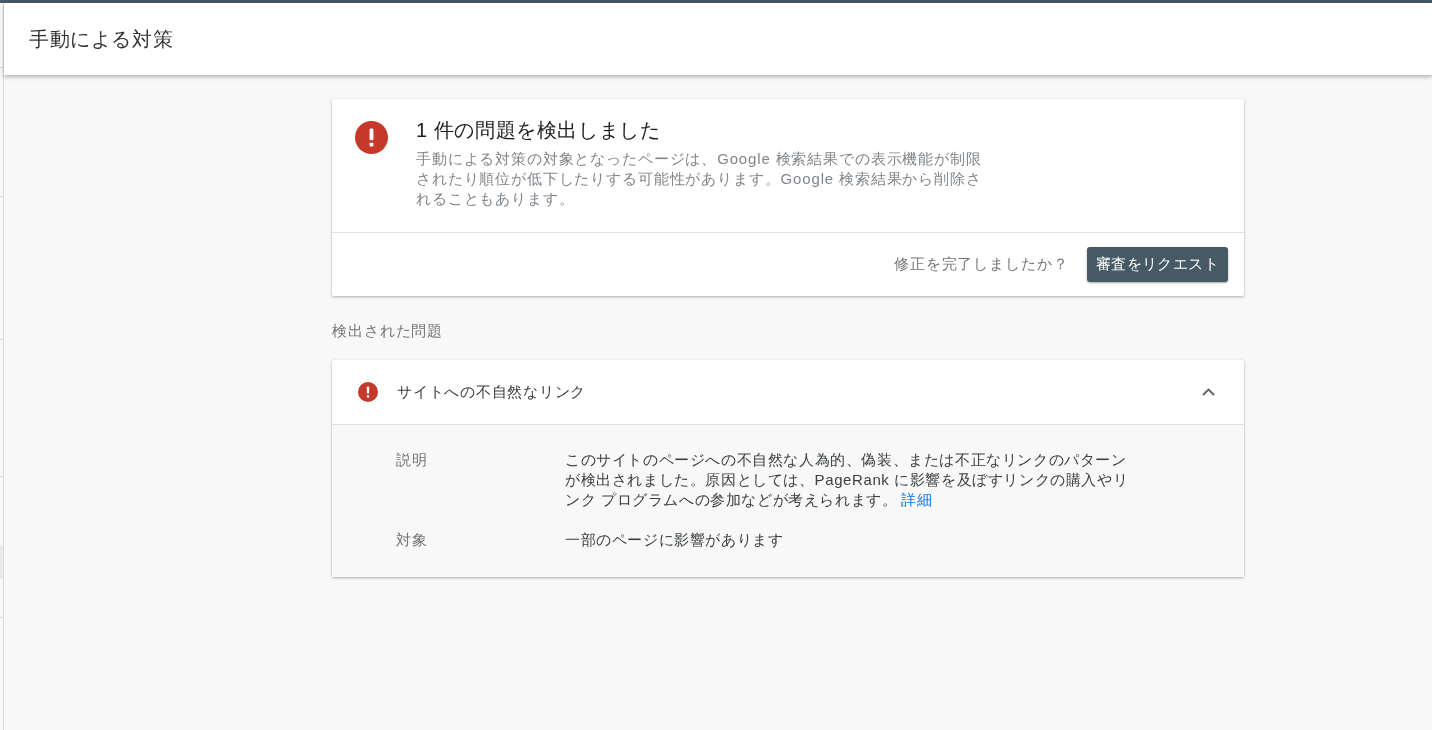 The width and height of the screenshot is (1432, 730). Describe the element at coordinates (917, 499) in the screenshot. I see `details-link: 詳細` at that location.